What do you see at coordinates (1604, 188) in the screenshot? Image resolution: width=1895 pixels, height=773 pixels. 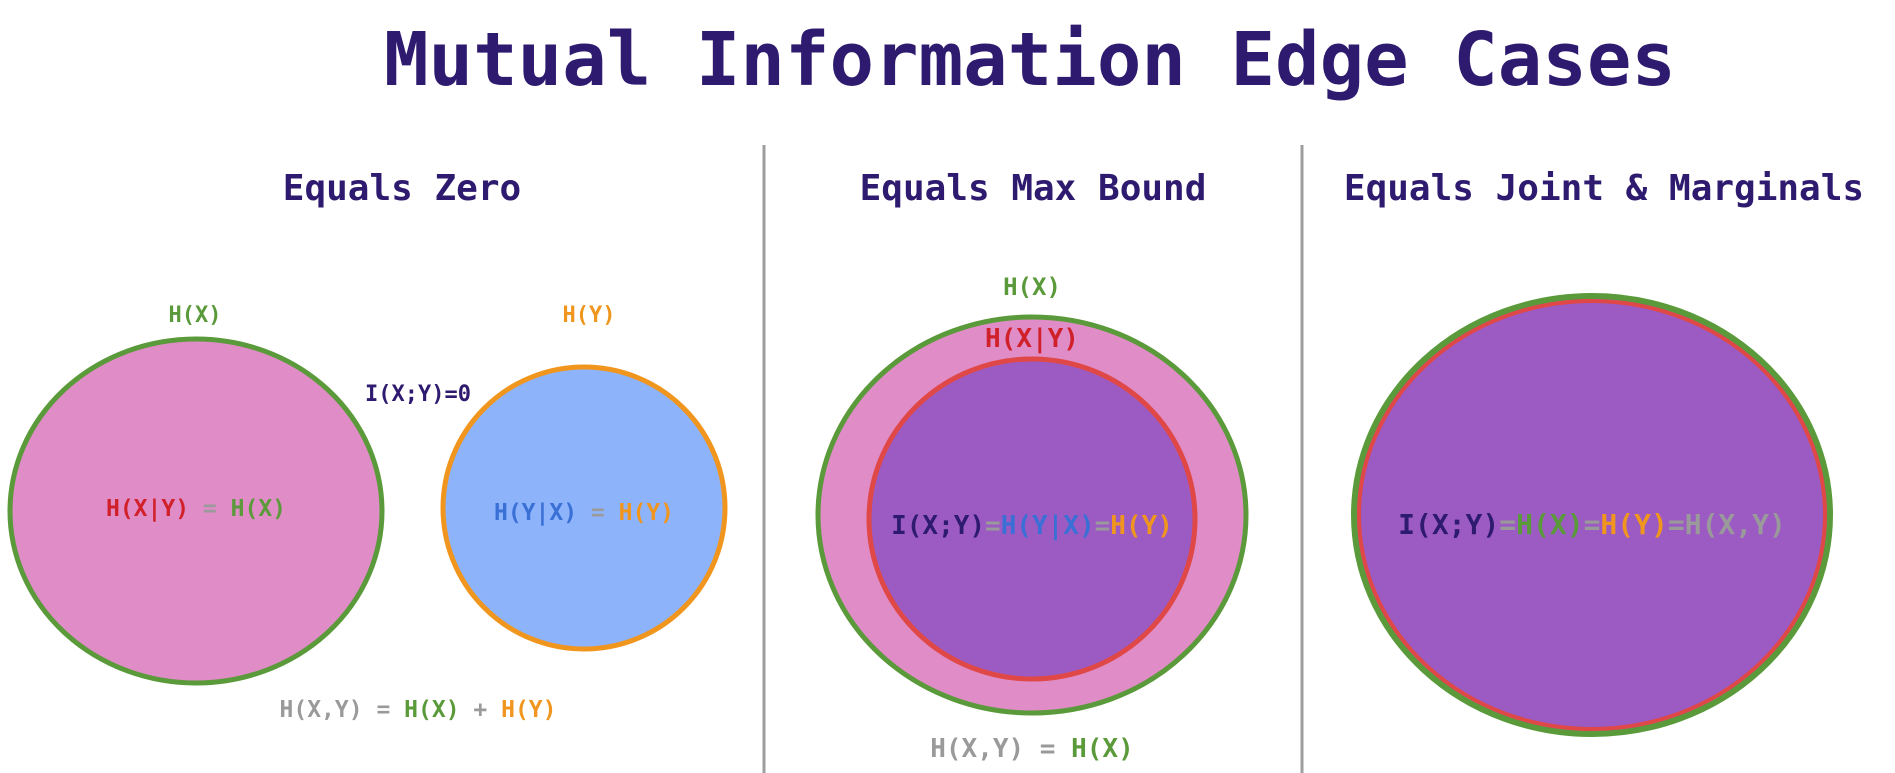 I see `panel-heading-joint: Equals Joint & Marginals` at bounding box center [1604, 188].